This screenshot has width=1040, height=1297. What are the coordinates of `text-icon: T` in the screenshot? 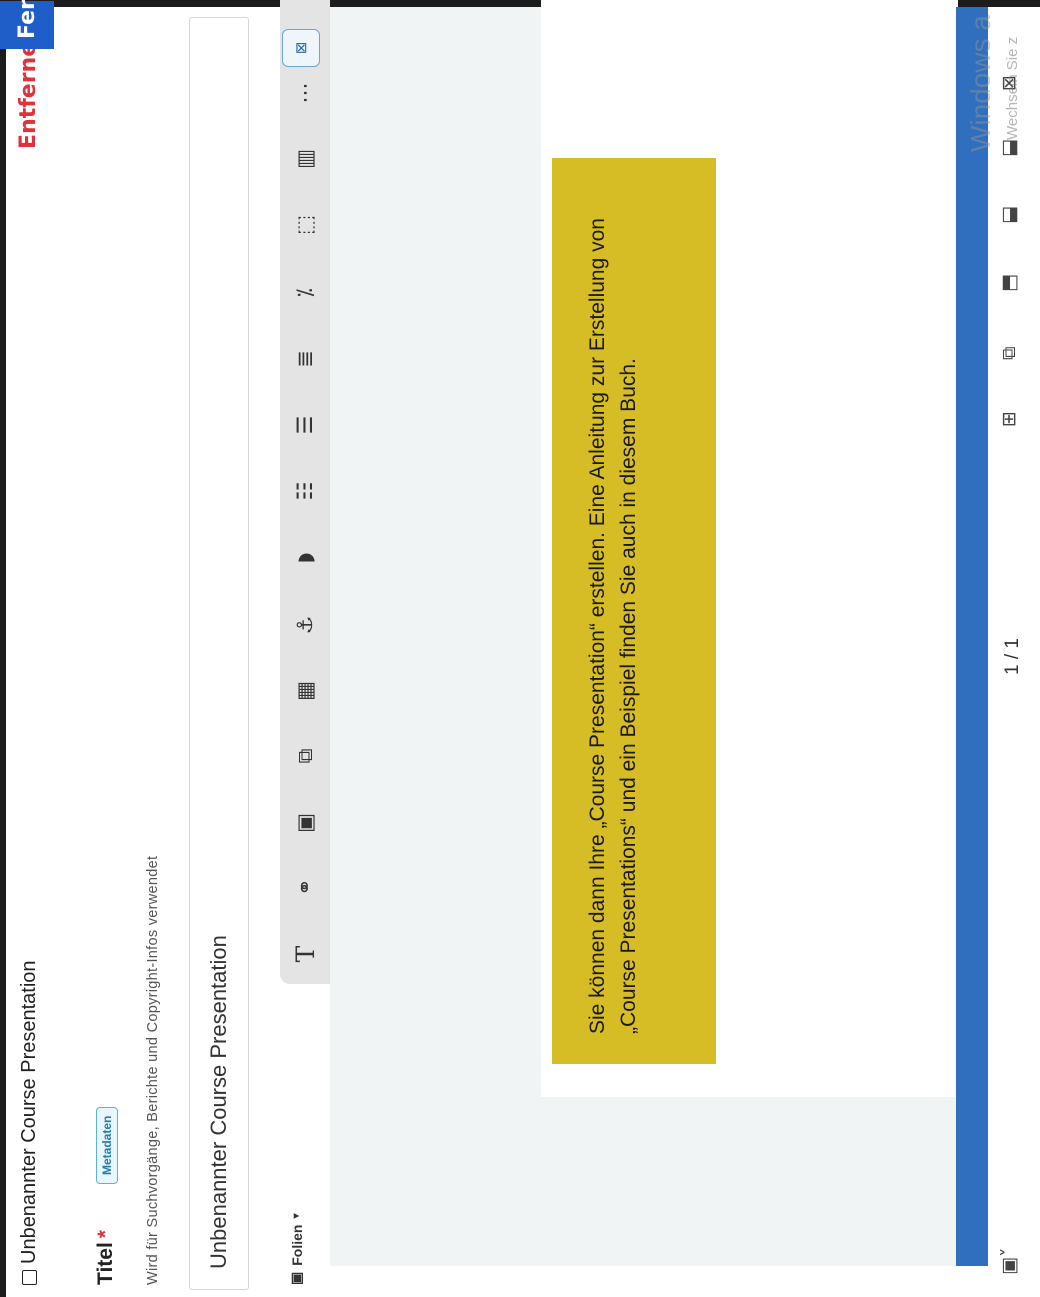 It's located at (305, 954).